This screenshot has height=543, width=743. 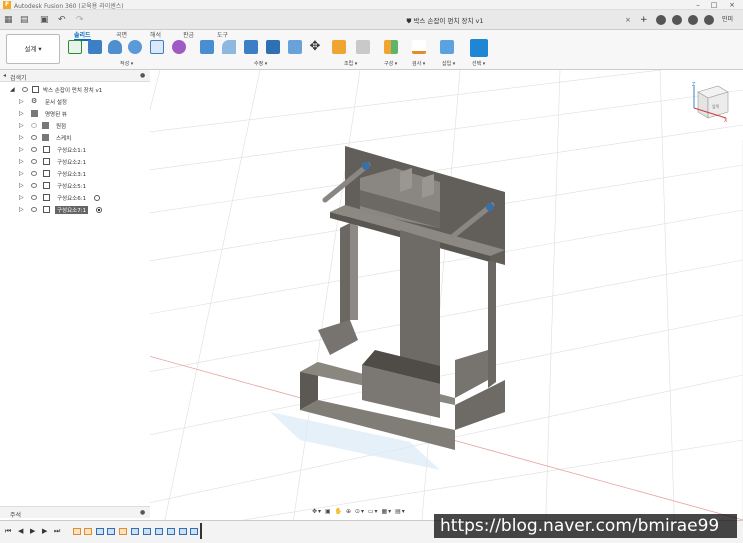 I want to click on close-tab-icon: ×, so click(x=628, y=20).